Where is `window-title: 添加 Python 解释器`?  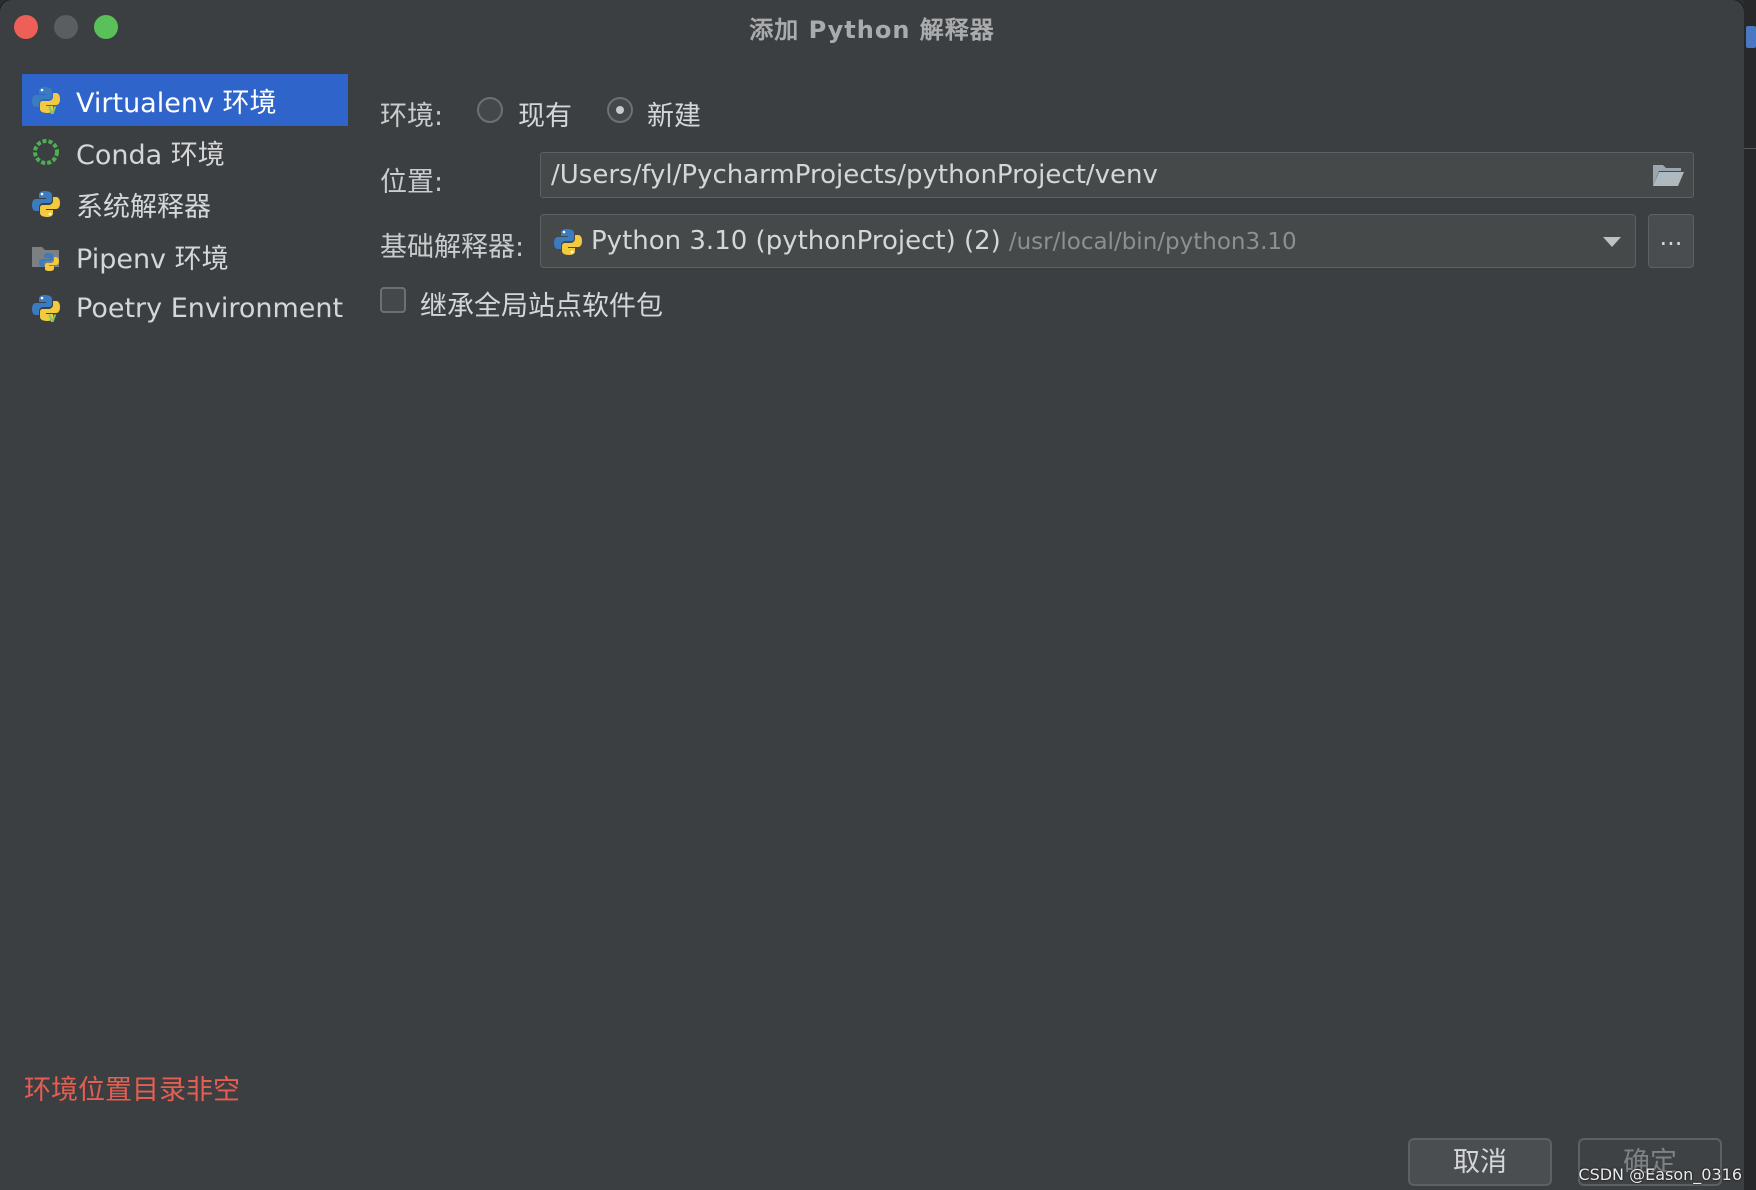 window-title: 添加 Python 解释器 is located at coordinates (872, 30).